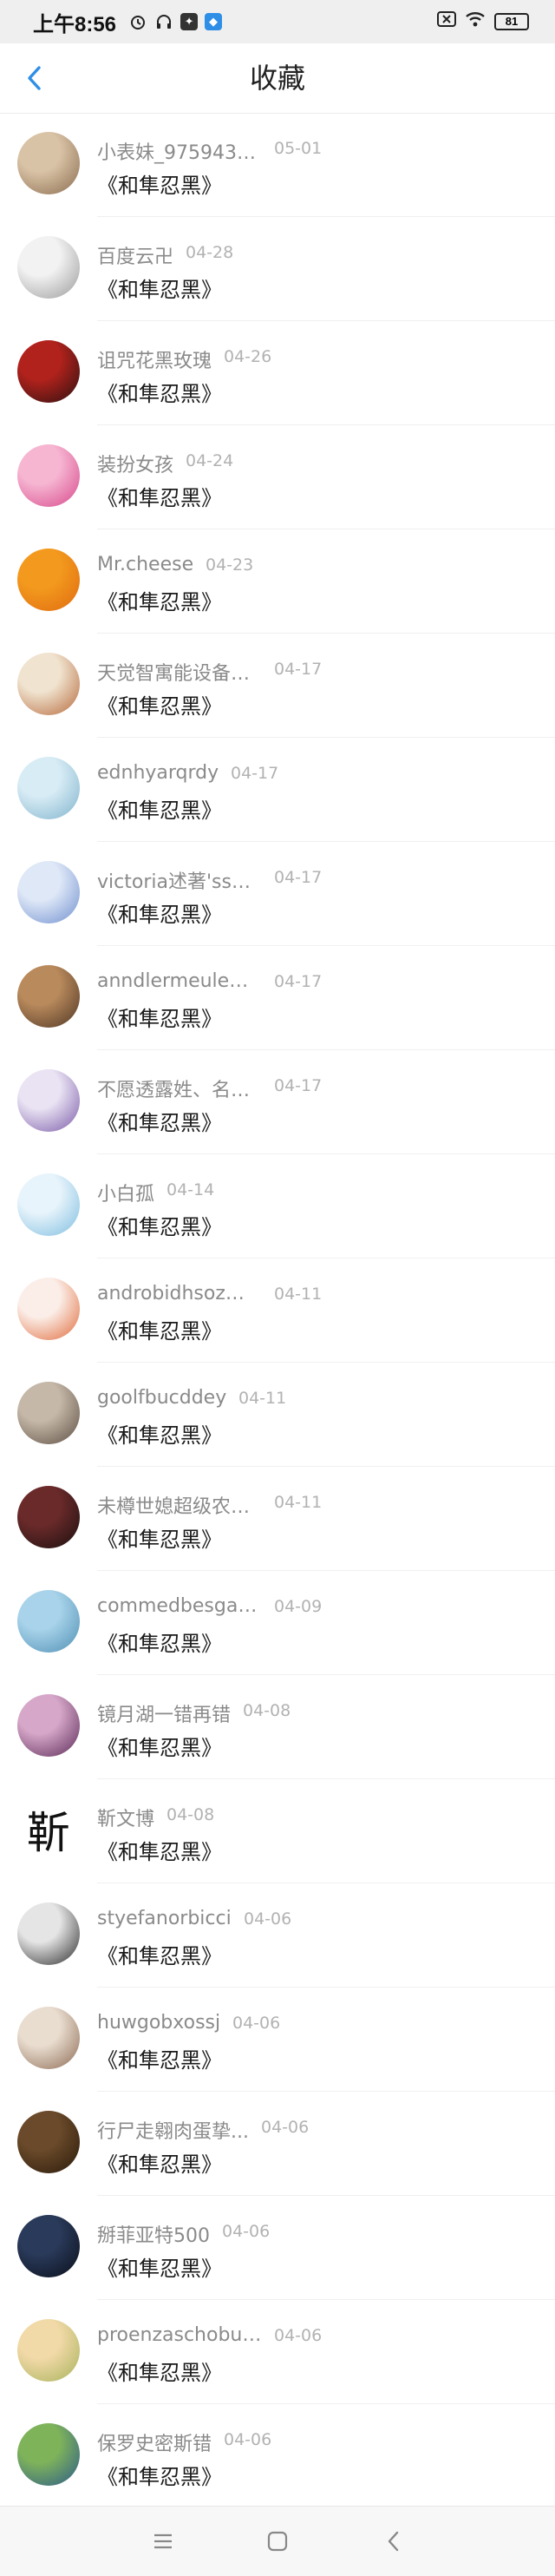  Describe the element at coordinates (277, 581) in the screenshot. I see `favorite-item: Mr.cheese 04-23 《和隼忍黑》` at that location.